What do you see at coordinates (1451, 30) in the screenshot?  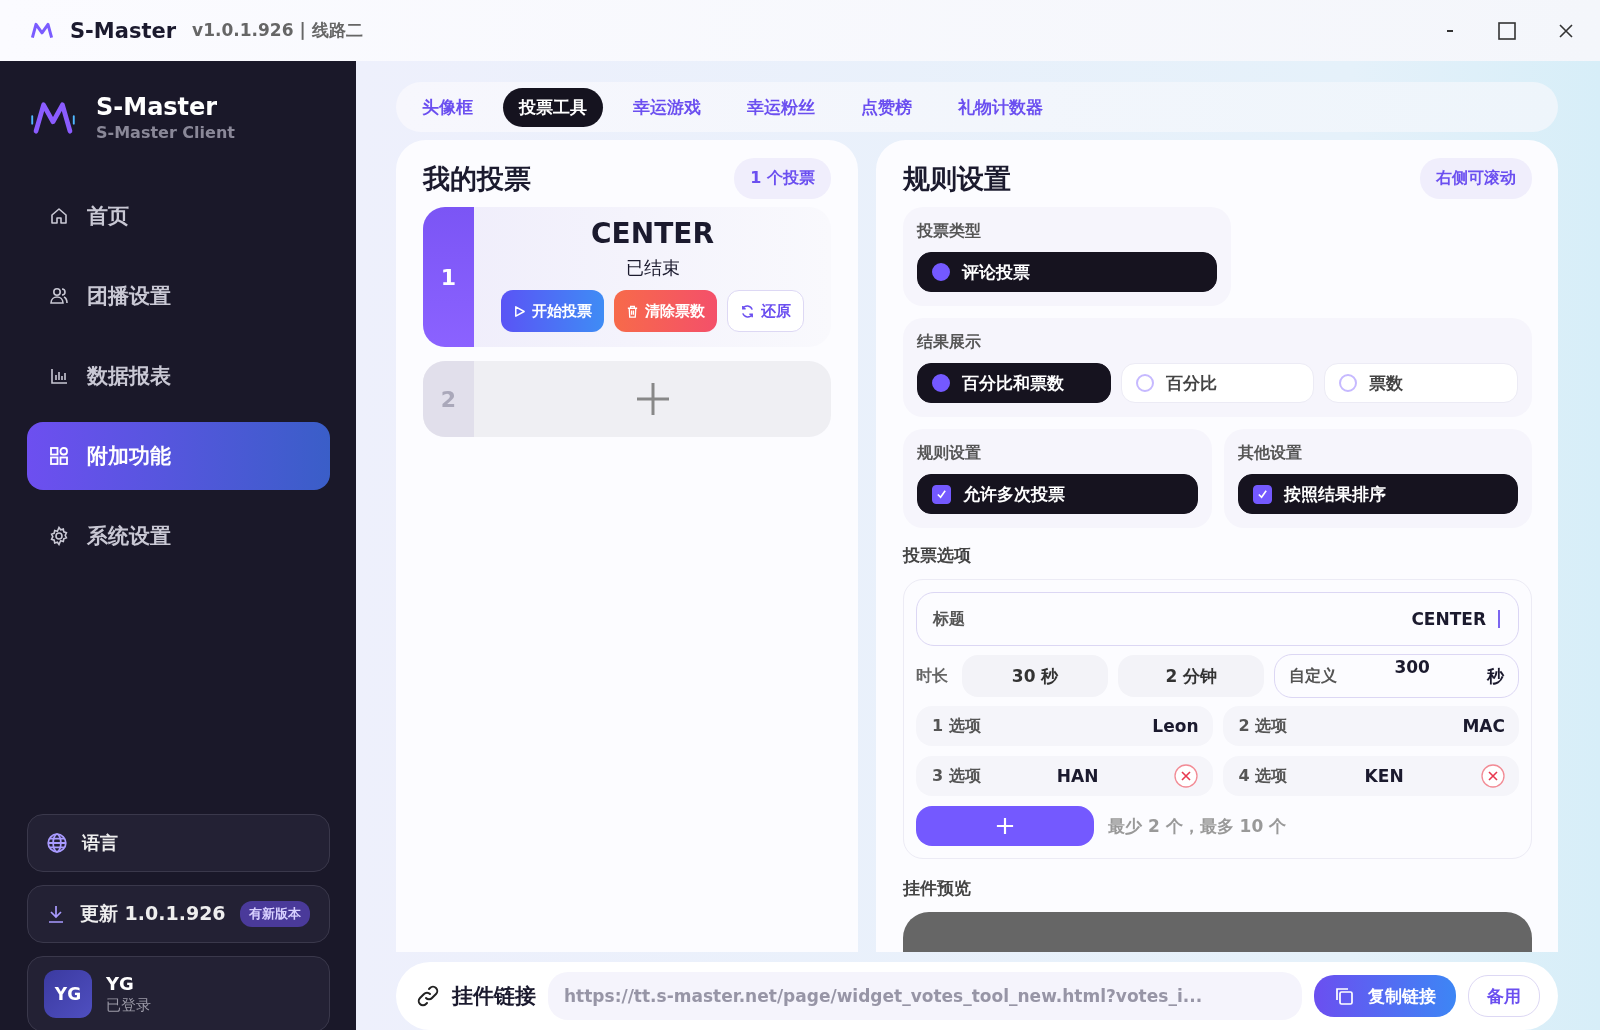 I see `minimize-icon` at bounding box center [1451, 30].